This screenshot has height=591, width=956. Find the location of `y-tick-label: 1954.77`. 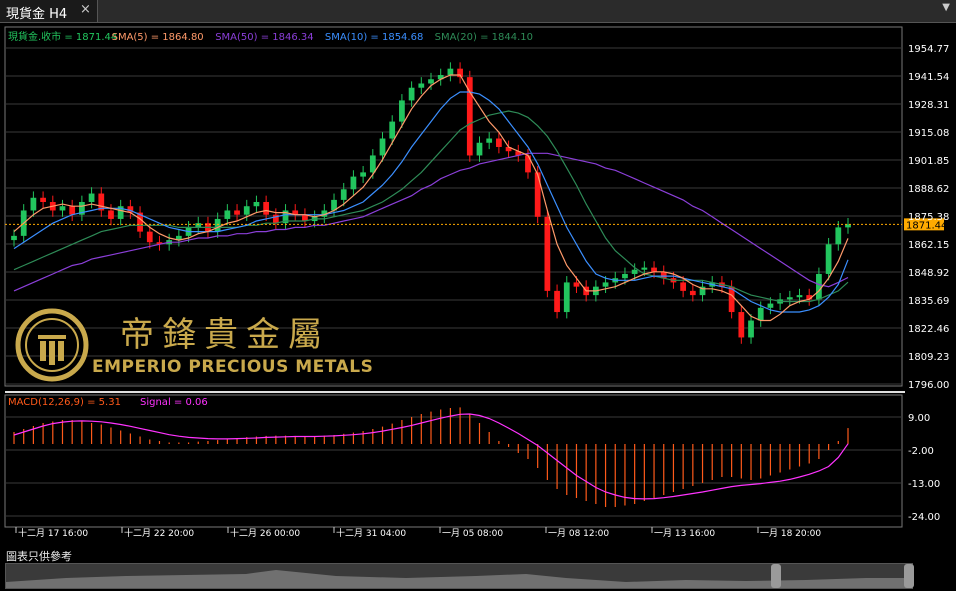

y-tick-label: 1954.77 is located at coordinates (928, 49).